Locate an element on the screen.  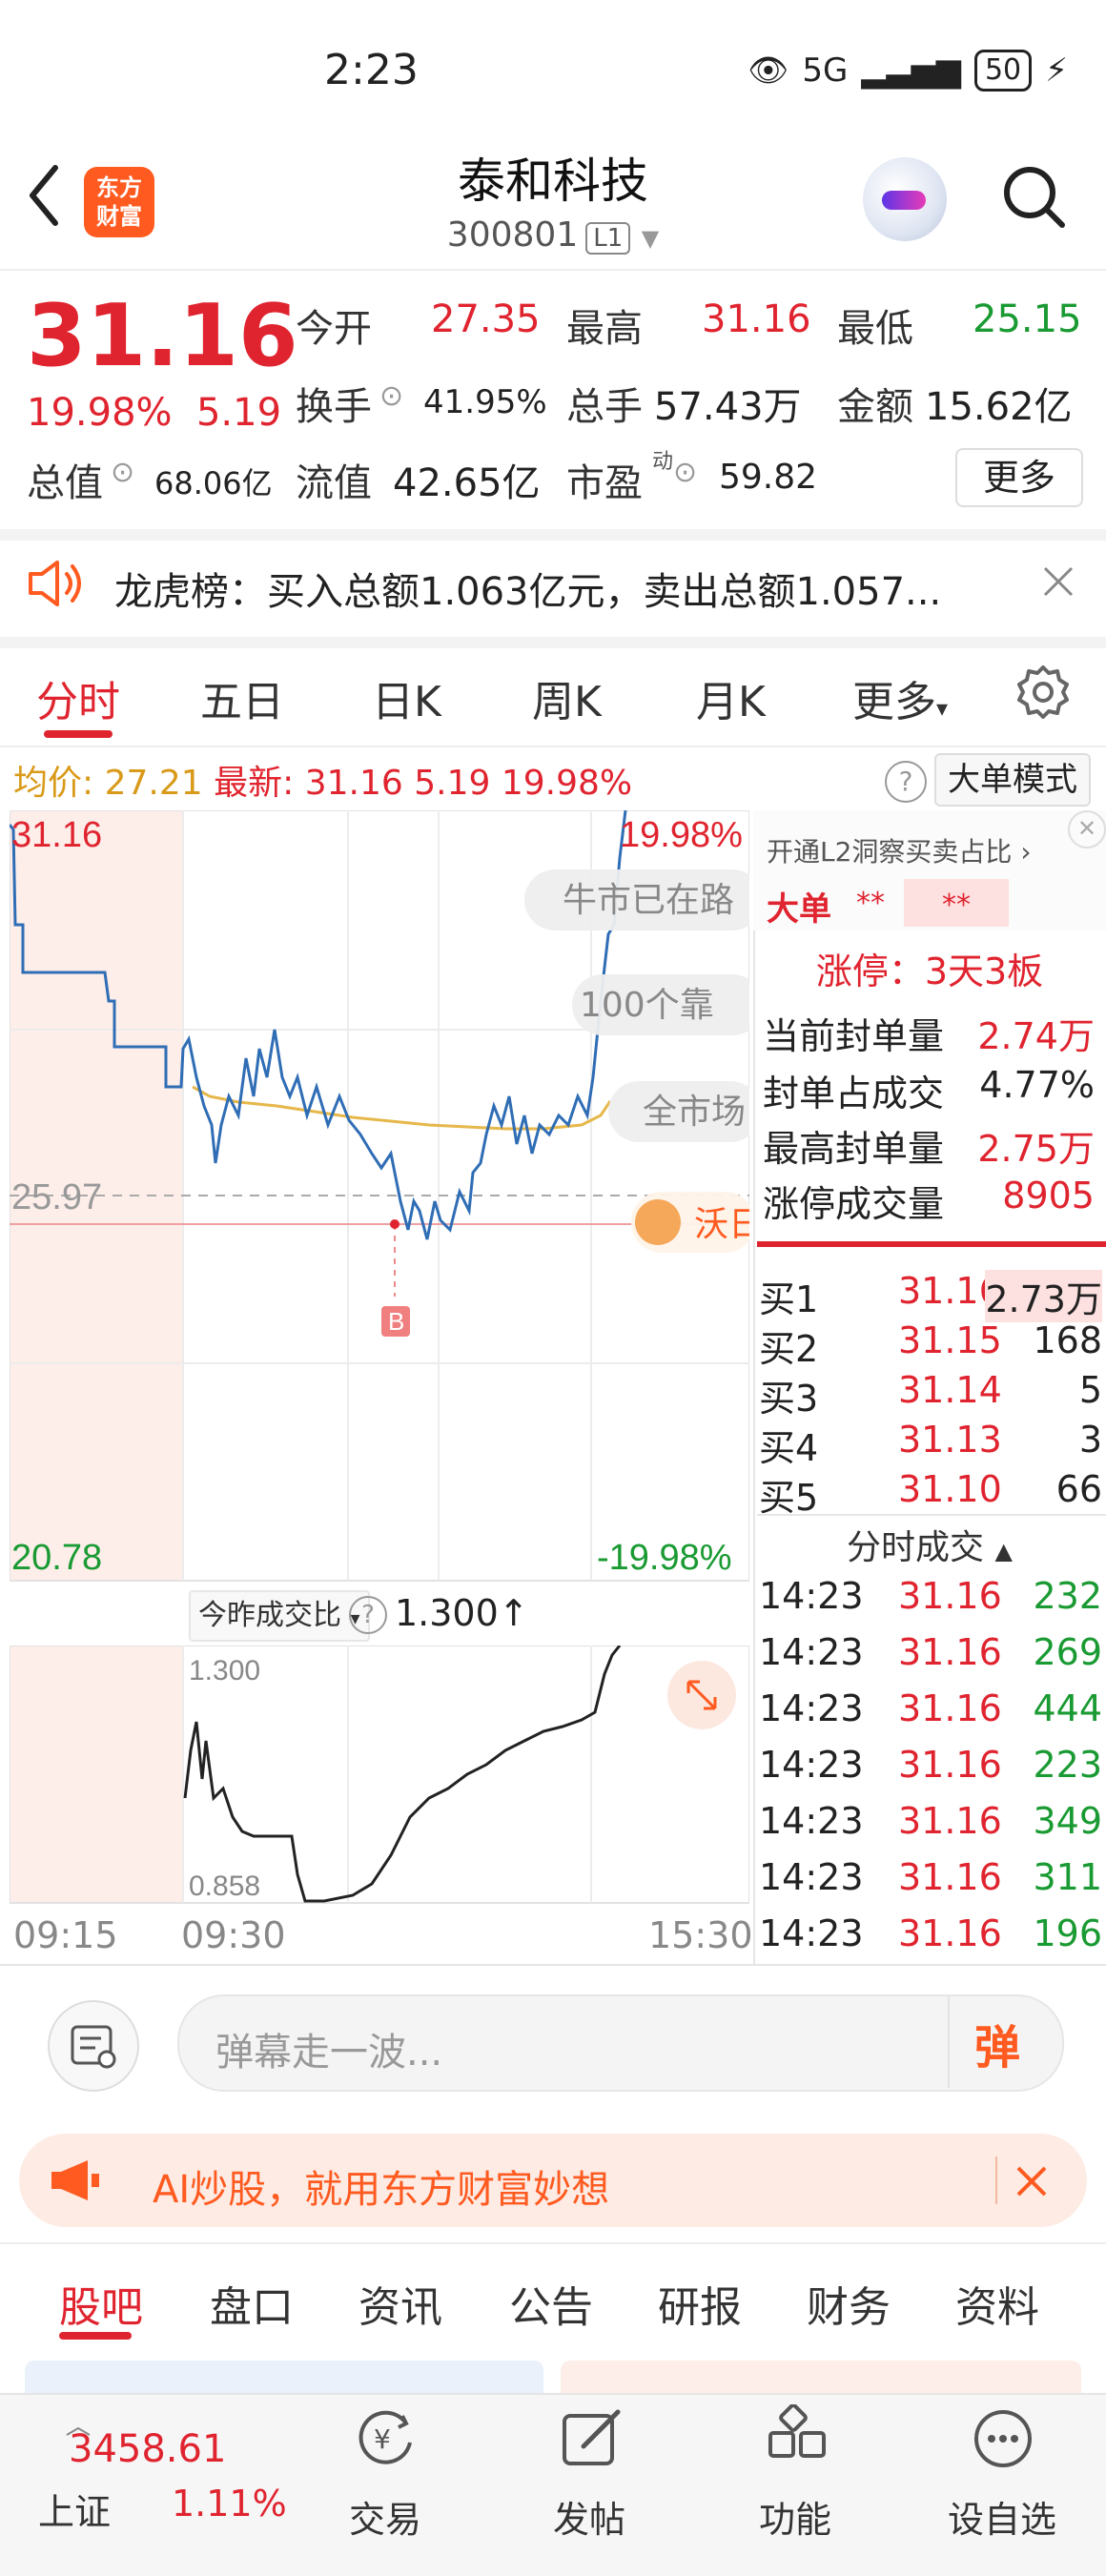
ai-promo-text: AI炒股，就用东方财富妙想 is located at coordinates (381, 2190).